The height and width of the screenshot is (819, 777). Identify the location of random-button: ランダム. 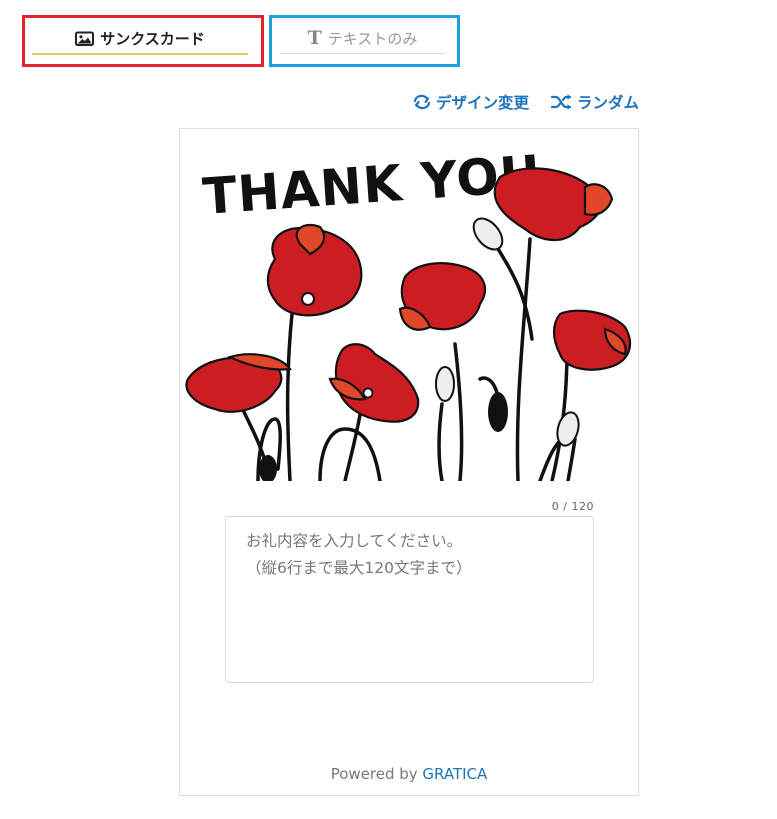
(594, 102).